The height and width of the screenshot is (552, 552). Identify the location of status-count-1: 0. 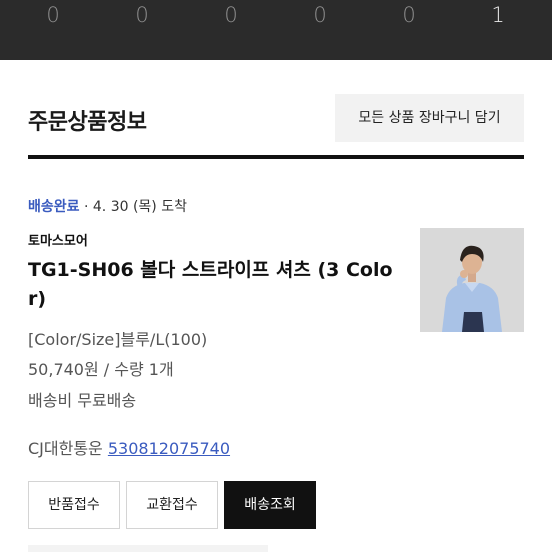
(53, 15).